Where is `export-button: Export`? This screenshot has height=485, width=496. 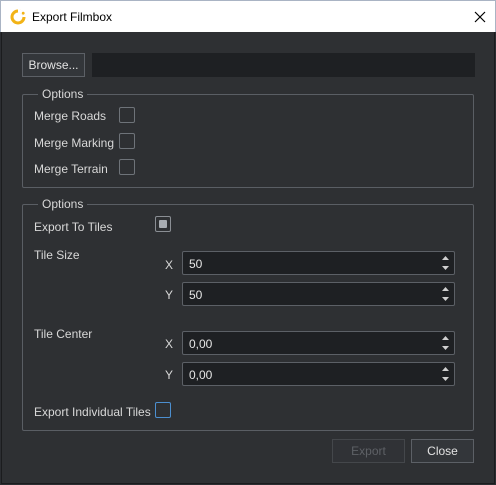
export-button: Export is located at coordinates (368, 451).